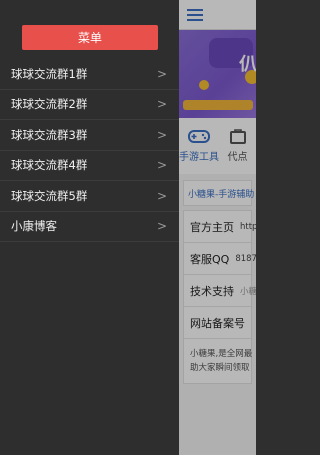  What do you see at coordinates (34, 226) in the screenshot?
I see `drawer-item-label: 小康博客` at bounding box center [34, 226].